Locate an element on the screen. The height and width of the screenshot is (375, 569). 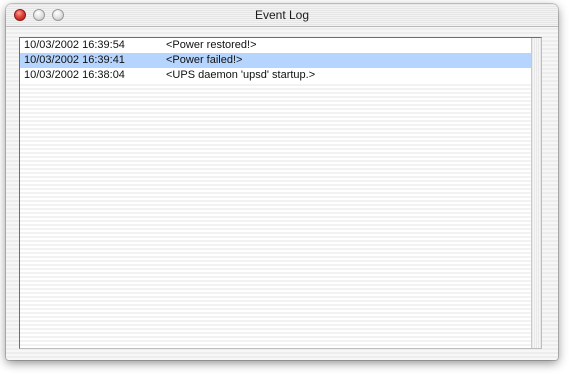
log-timestamp: 10/03/2002 16:39:54 is located at coordinates (74, 45).